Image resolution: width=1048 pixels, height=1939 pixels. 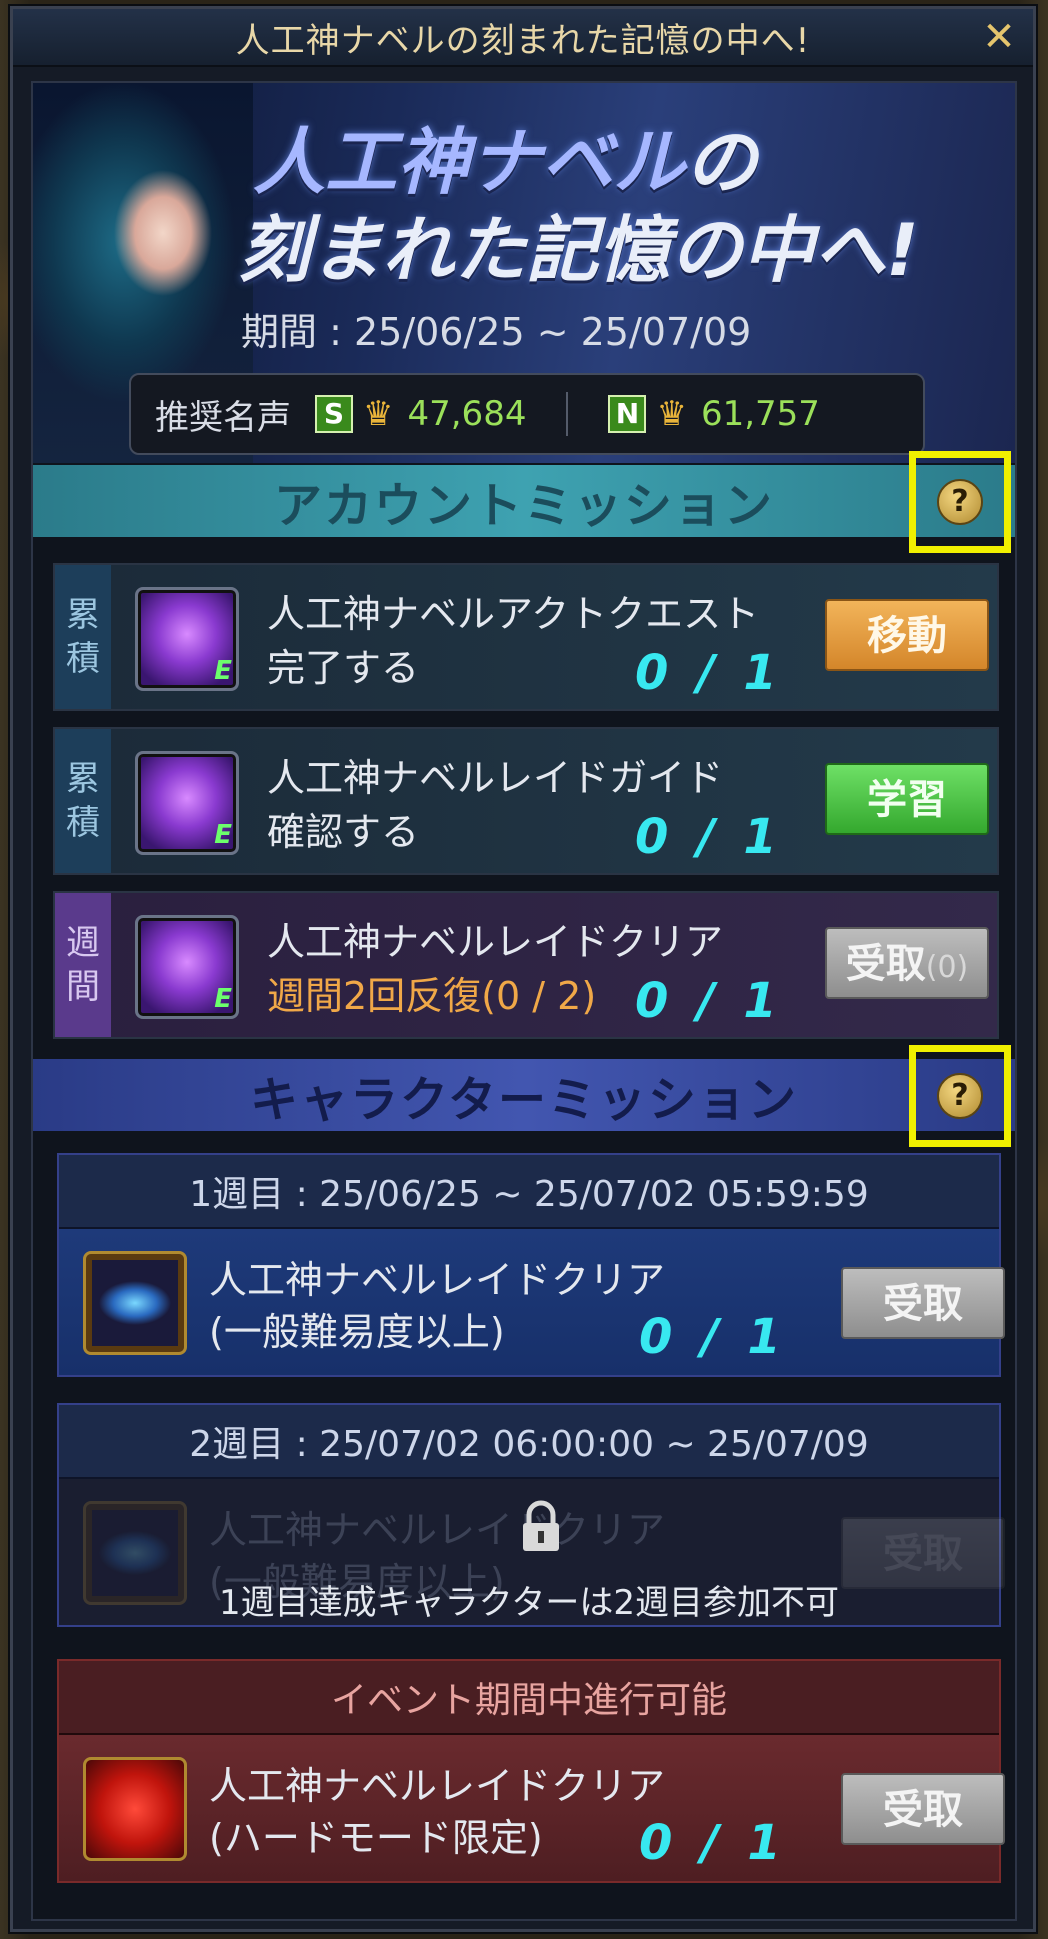 I want to click on mission-description: (ハードモード限定), so click(x=376, y=1838).